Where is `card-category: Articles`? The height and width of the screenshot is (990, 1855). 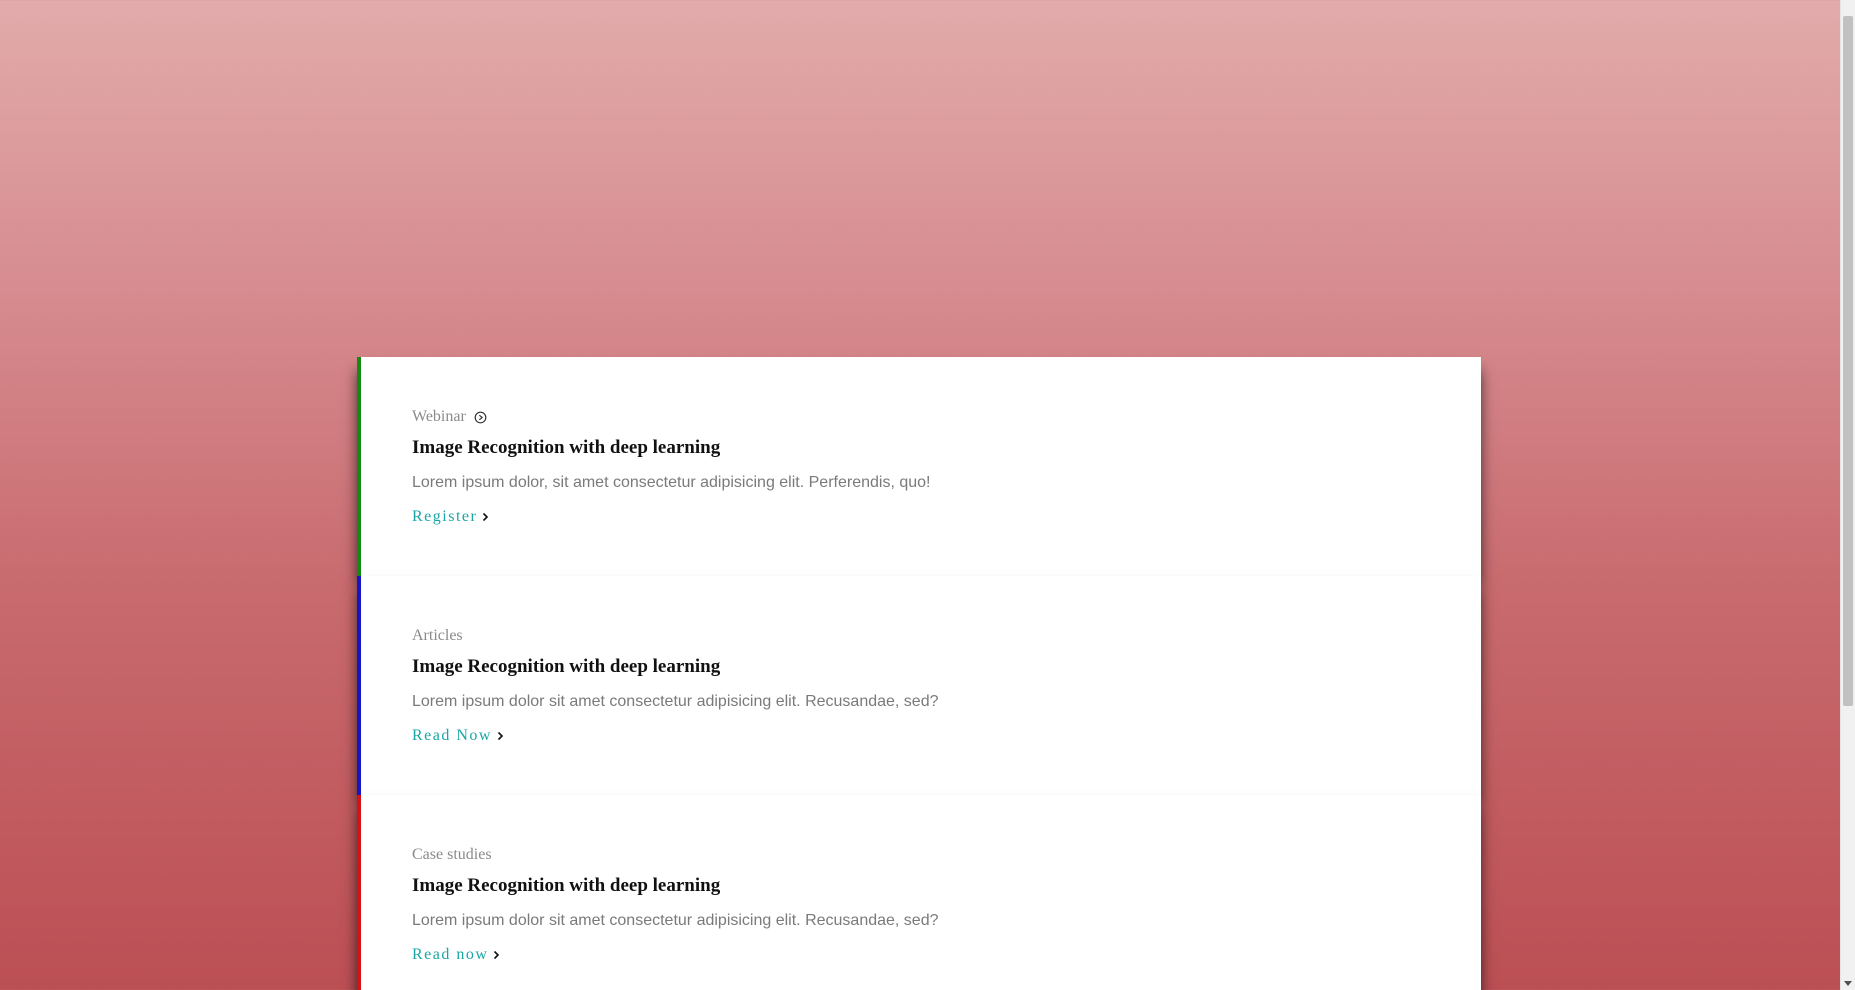 card-category: Articles is located at coordinates (946, 636).